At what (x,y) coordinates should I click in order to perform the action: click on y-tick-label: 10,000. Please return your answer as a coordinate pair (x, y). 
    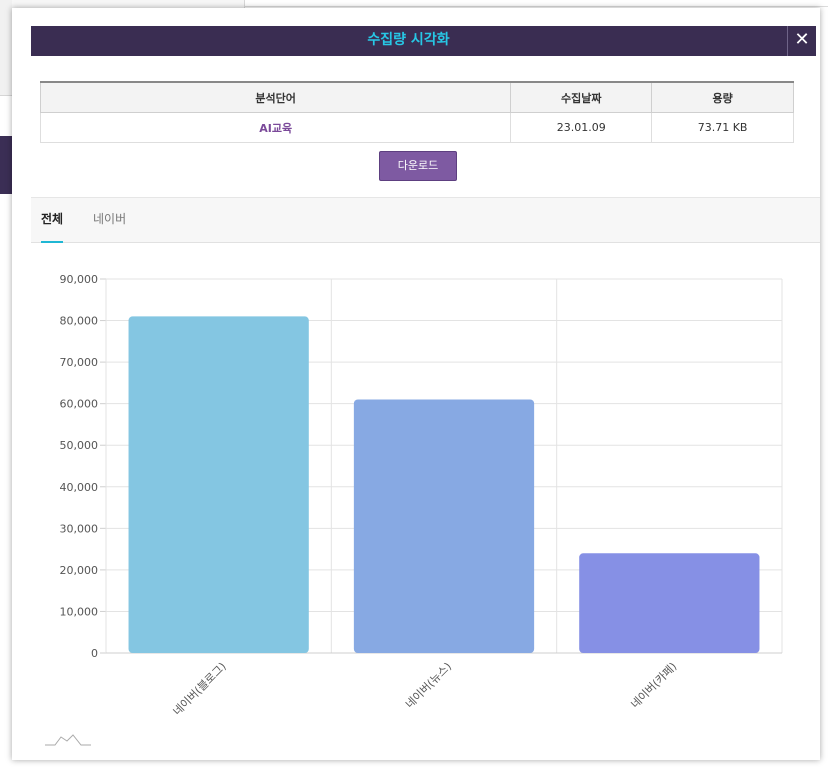
    Looking at the image, I should click on (79, 611).